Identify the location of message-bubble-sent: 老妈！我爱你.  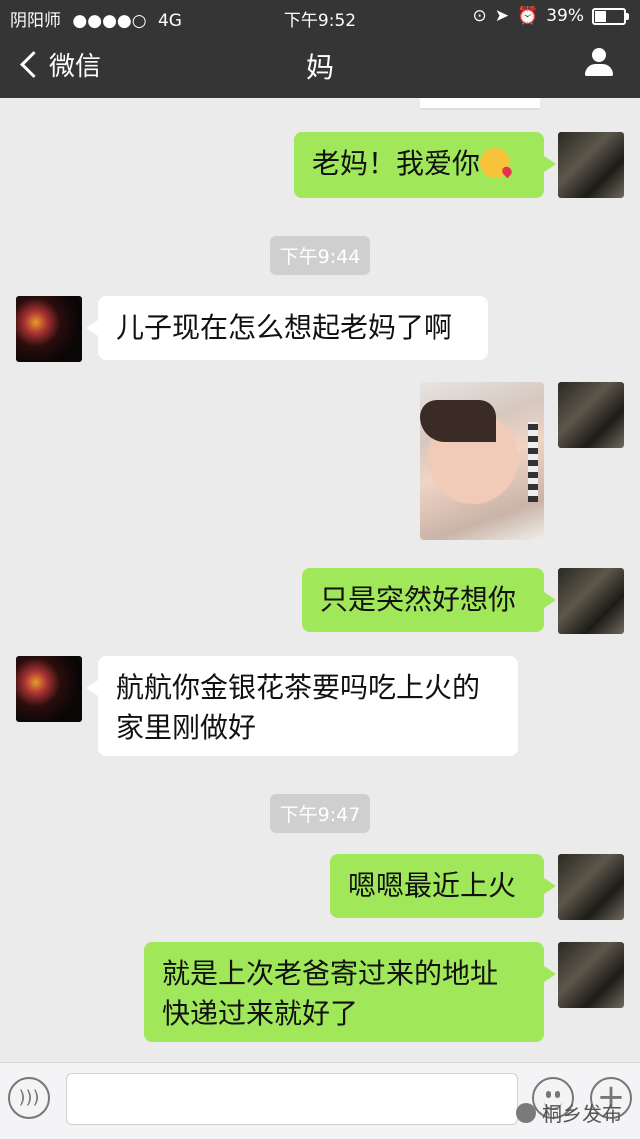
(425, 165).